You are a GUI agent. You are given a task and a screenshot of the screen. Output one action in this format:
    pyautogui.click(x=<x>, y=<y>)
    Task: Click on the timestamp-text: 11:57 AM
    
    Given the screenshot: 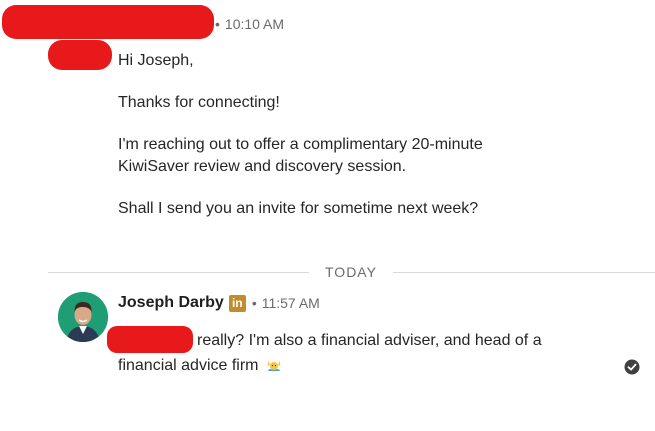 What is the action you would take?
    pyautogui.click(x=290, y=303)
    